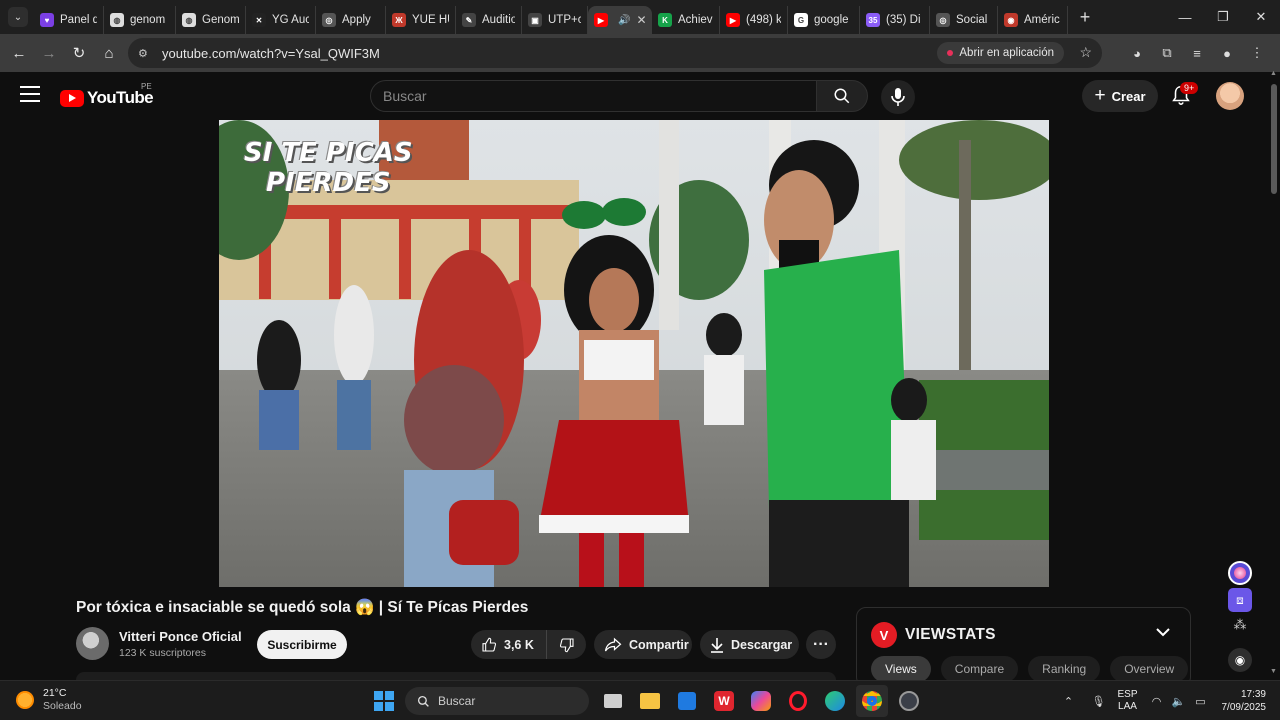  I want to click on extension-chart-icon: ⧈, so click(1240, 600).